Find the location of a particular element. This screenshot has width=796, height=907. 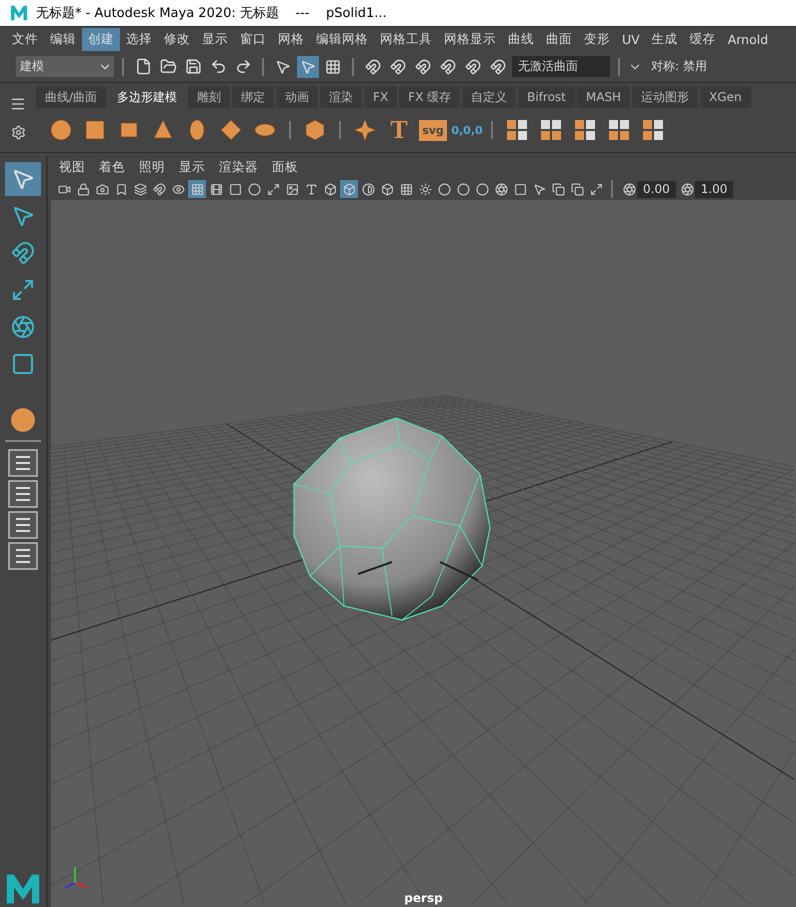

diamond-icon is located at coordinates (231, 130).